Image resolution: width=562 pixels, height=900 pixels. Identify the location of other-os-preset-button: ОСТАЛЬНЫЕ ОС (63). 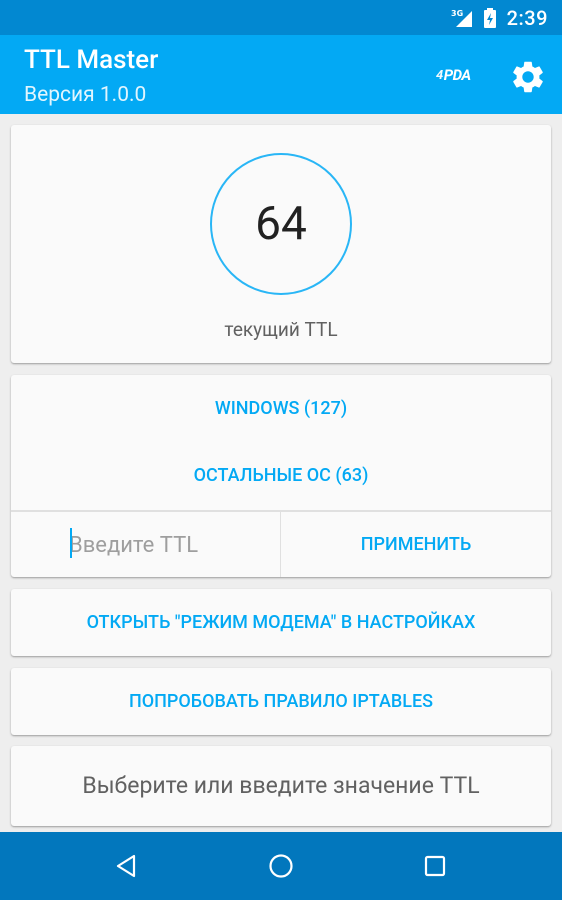
(281, 476).